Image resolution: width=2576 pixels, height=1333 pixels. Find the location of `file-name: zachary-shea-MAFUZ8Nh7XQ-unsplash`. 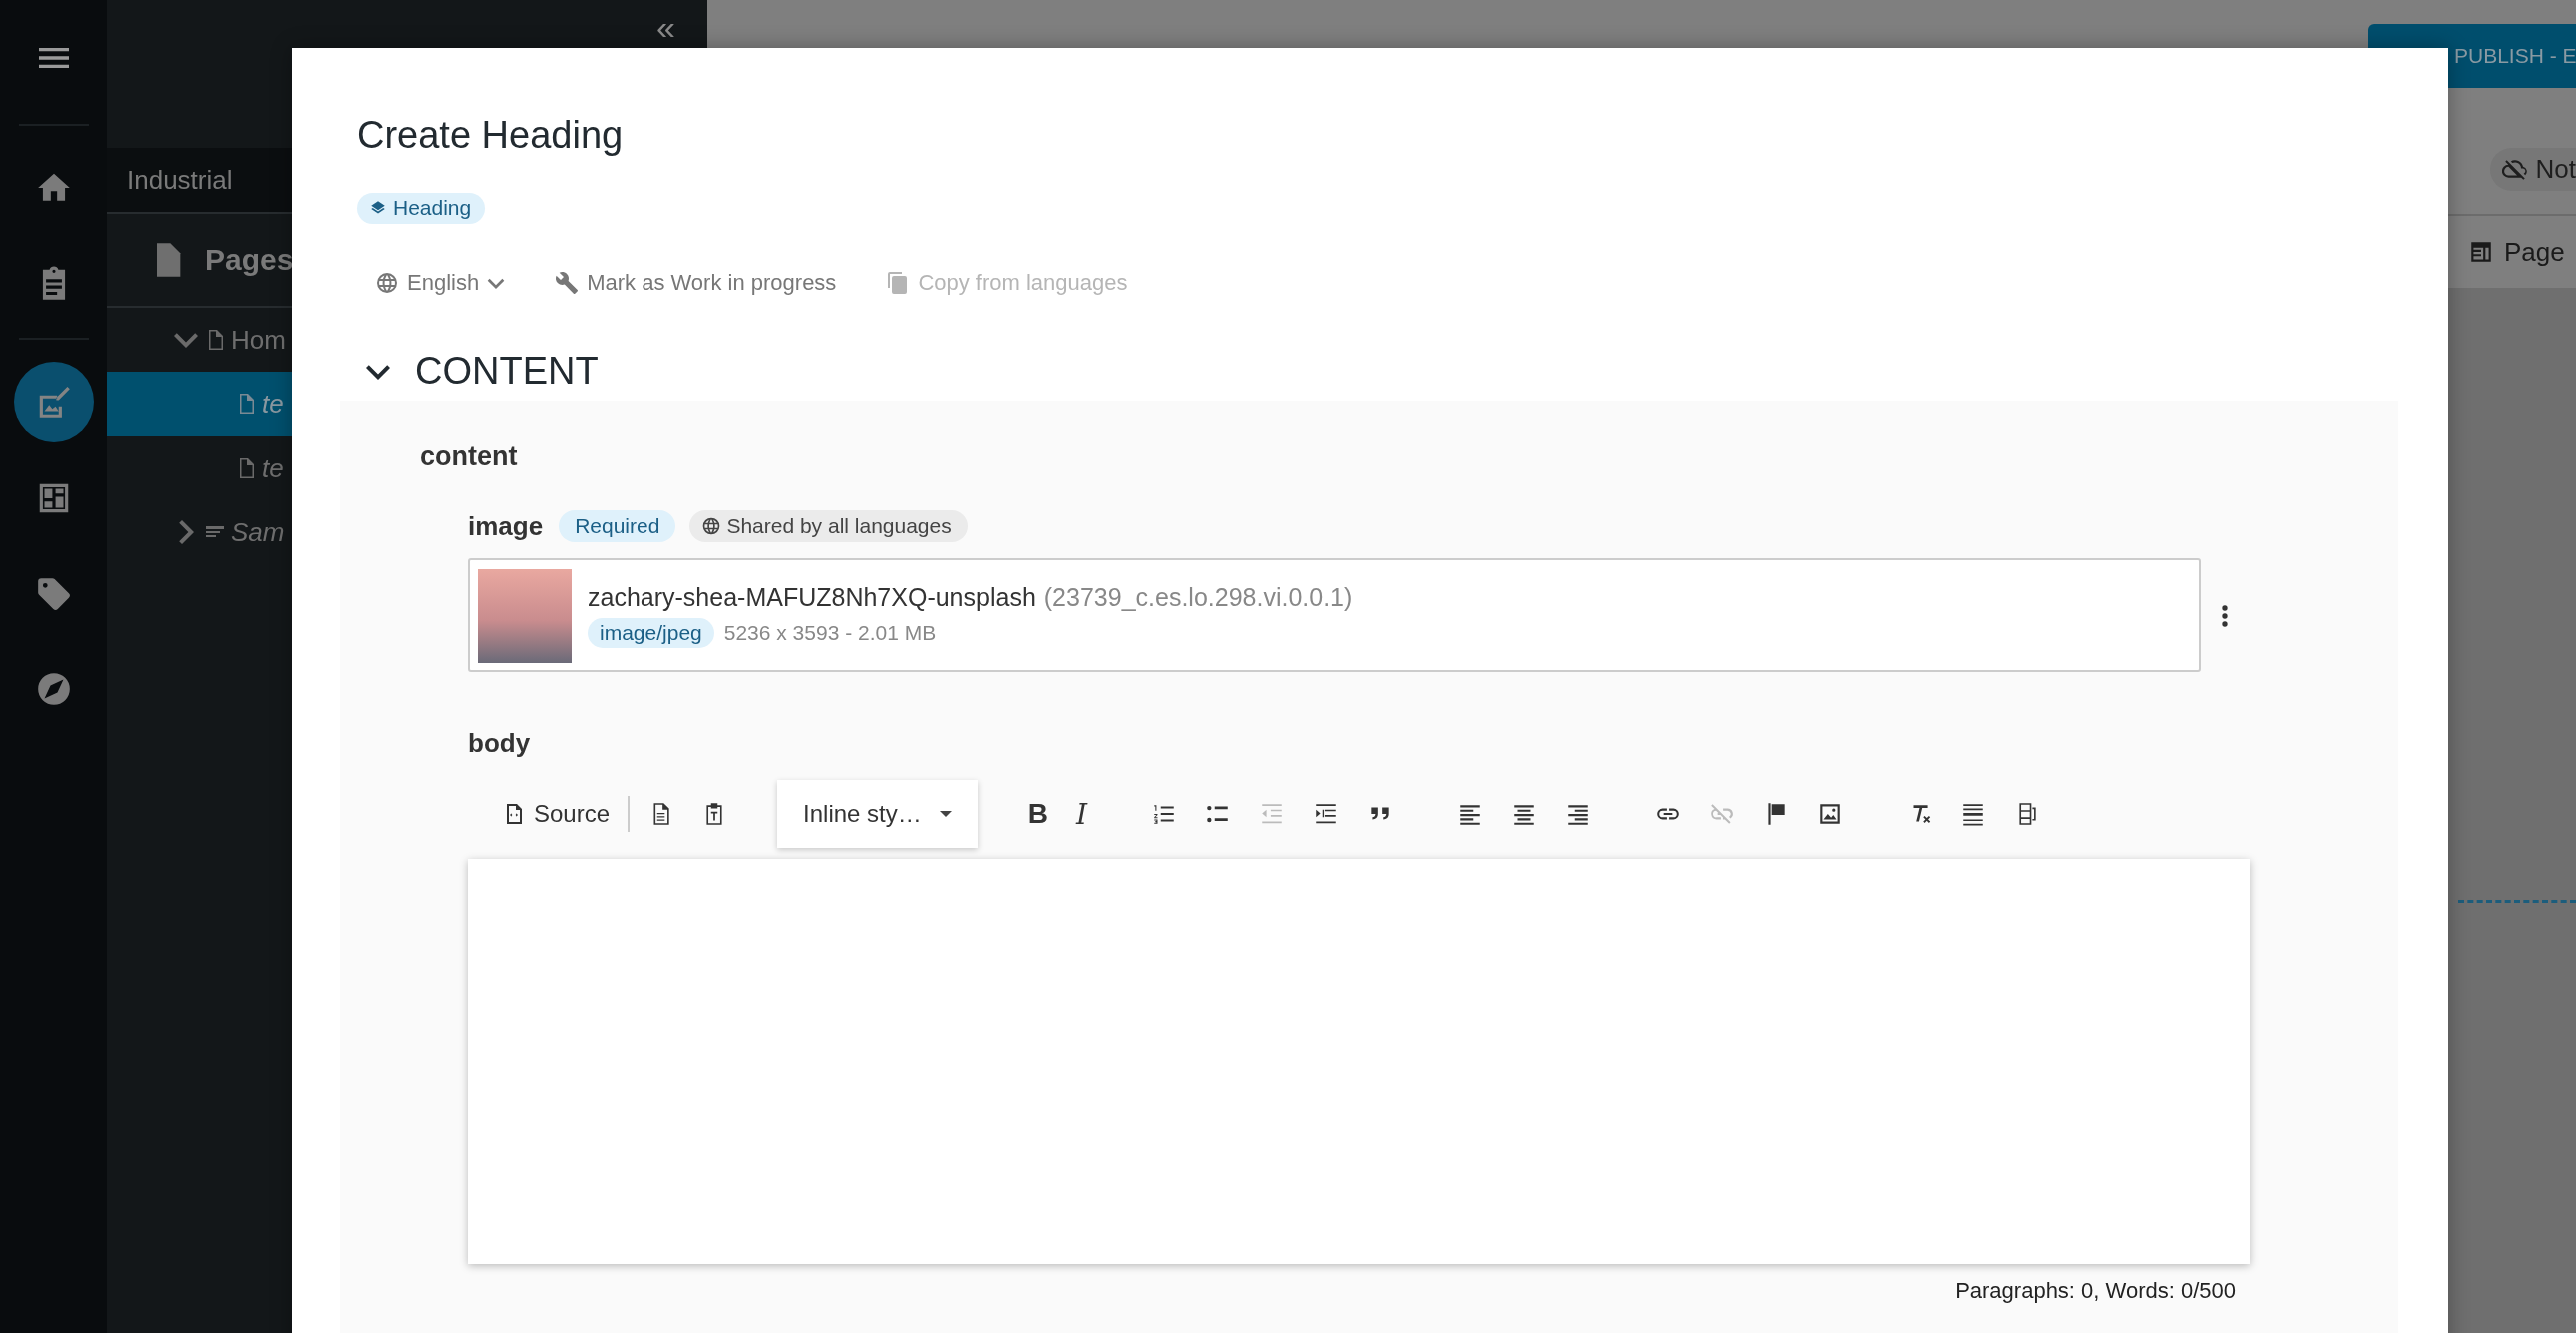

file-name: zachary-shea-MAFUZ8Nh7XQ-unsplash is located at coordinates (812, 597).